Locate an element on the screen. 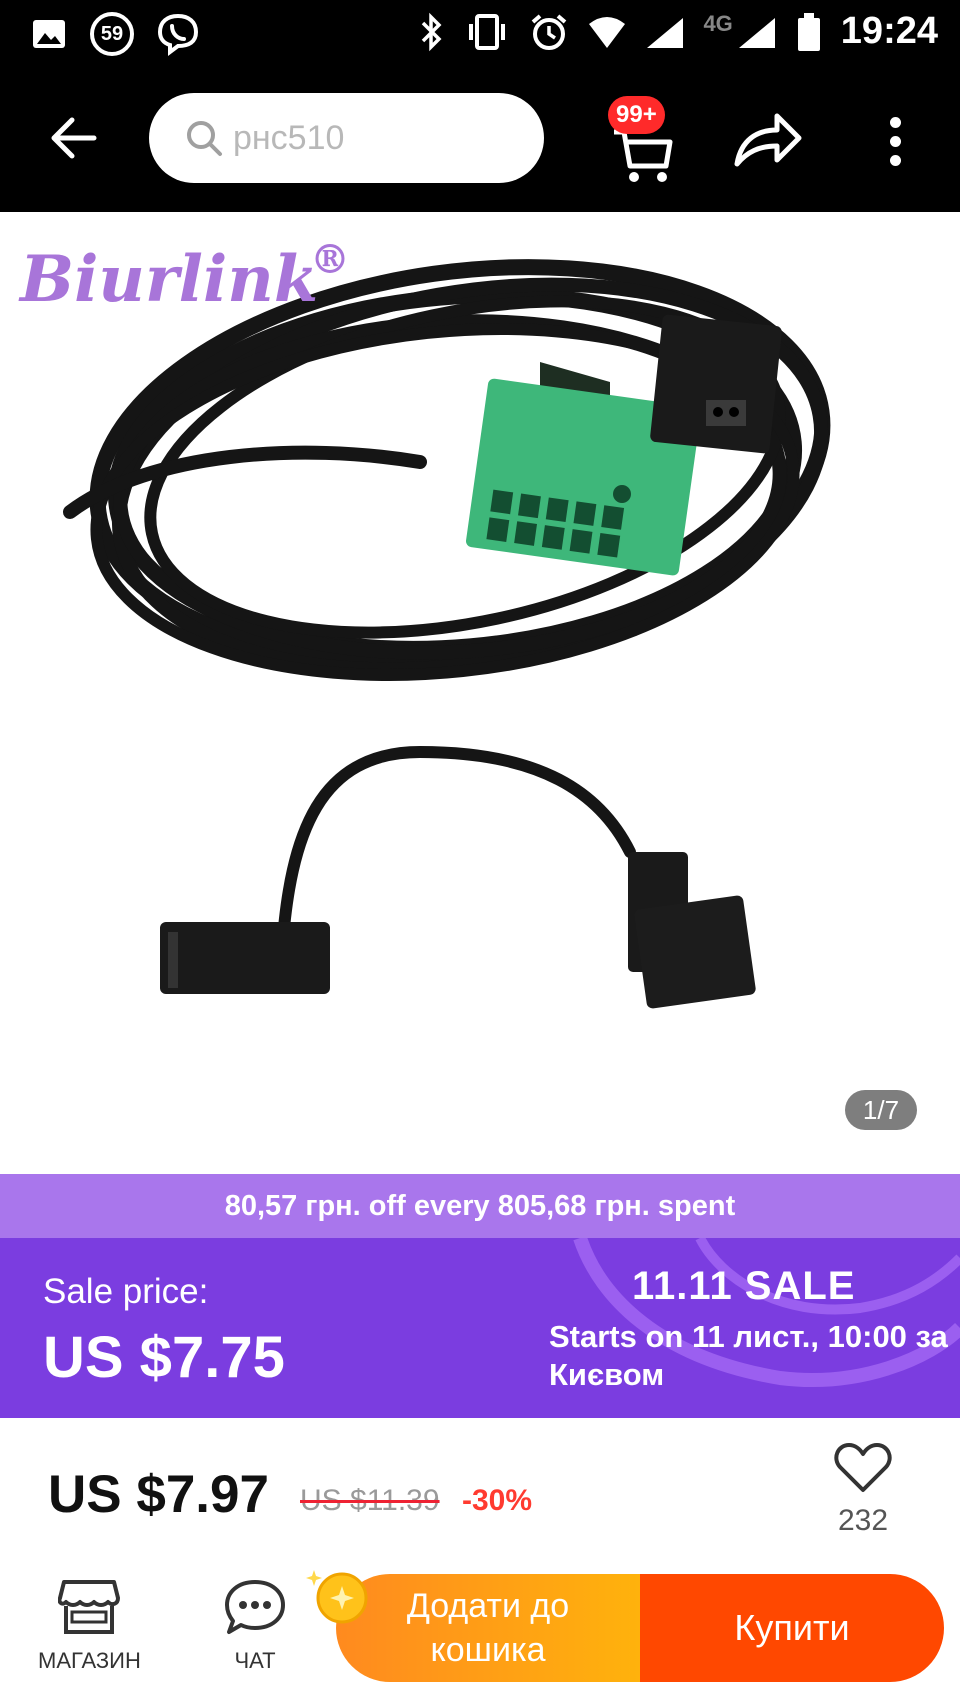  bluetooth-icon is located at coordinates (432, 31).